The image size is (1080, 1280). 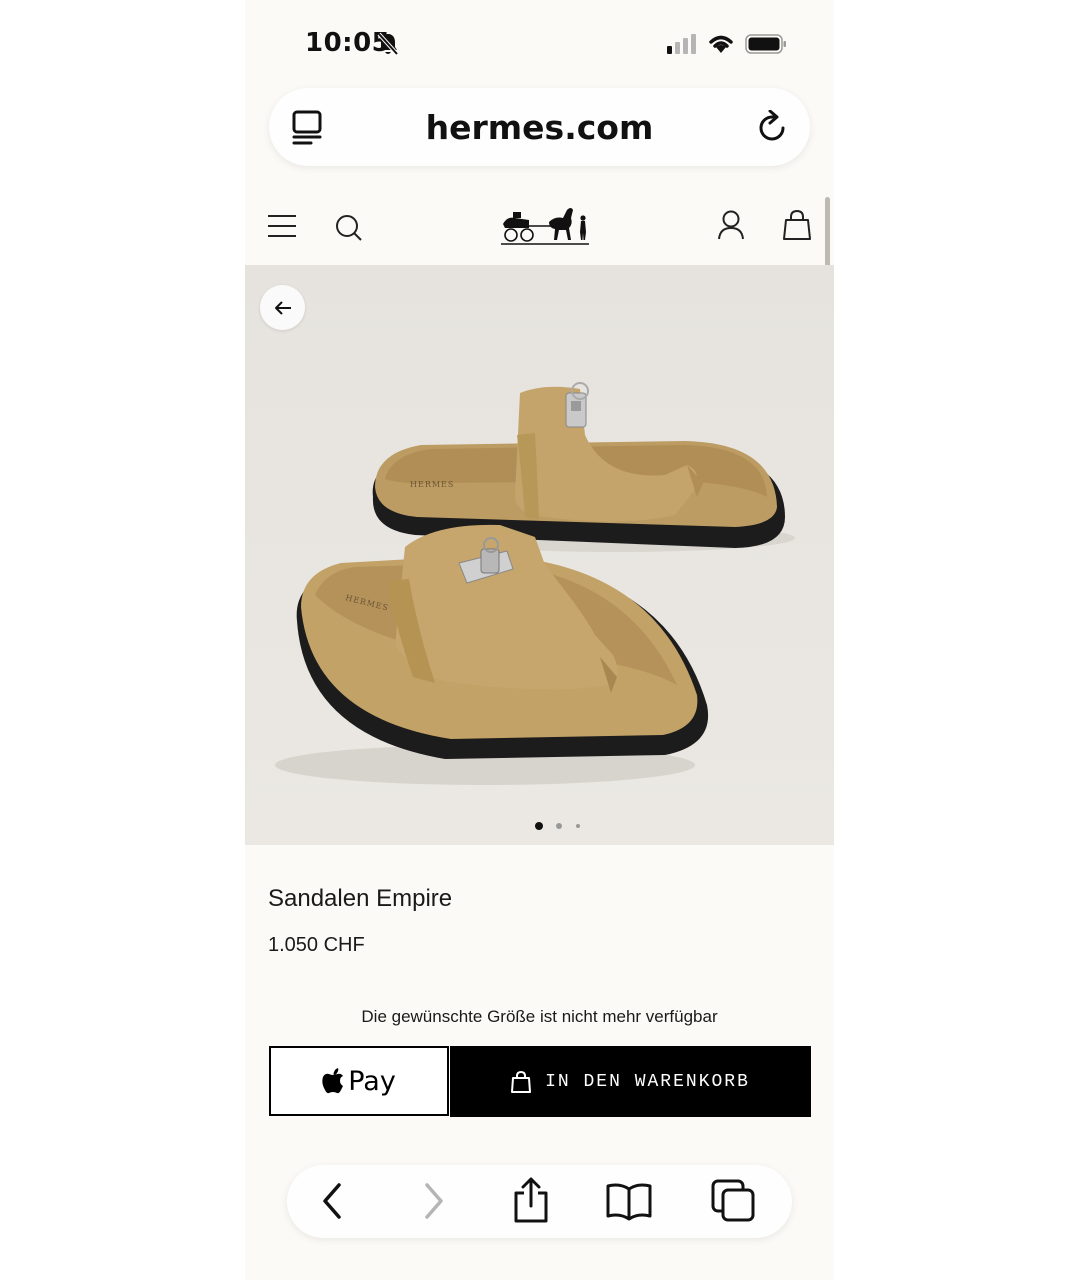 What do you see at coordinates (647, 1081) in the screenshot?
I see `add-to-cart-label: IN DEN WARENKORB` at bounding box center [647, 1081].